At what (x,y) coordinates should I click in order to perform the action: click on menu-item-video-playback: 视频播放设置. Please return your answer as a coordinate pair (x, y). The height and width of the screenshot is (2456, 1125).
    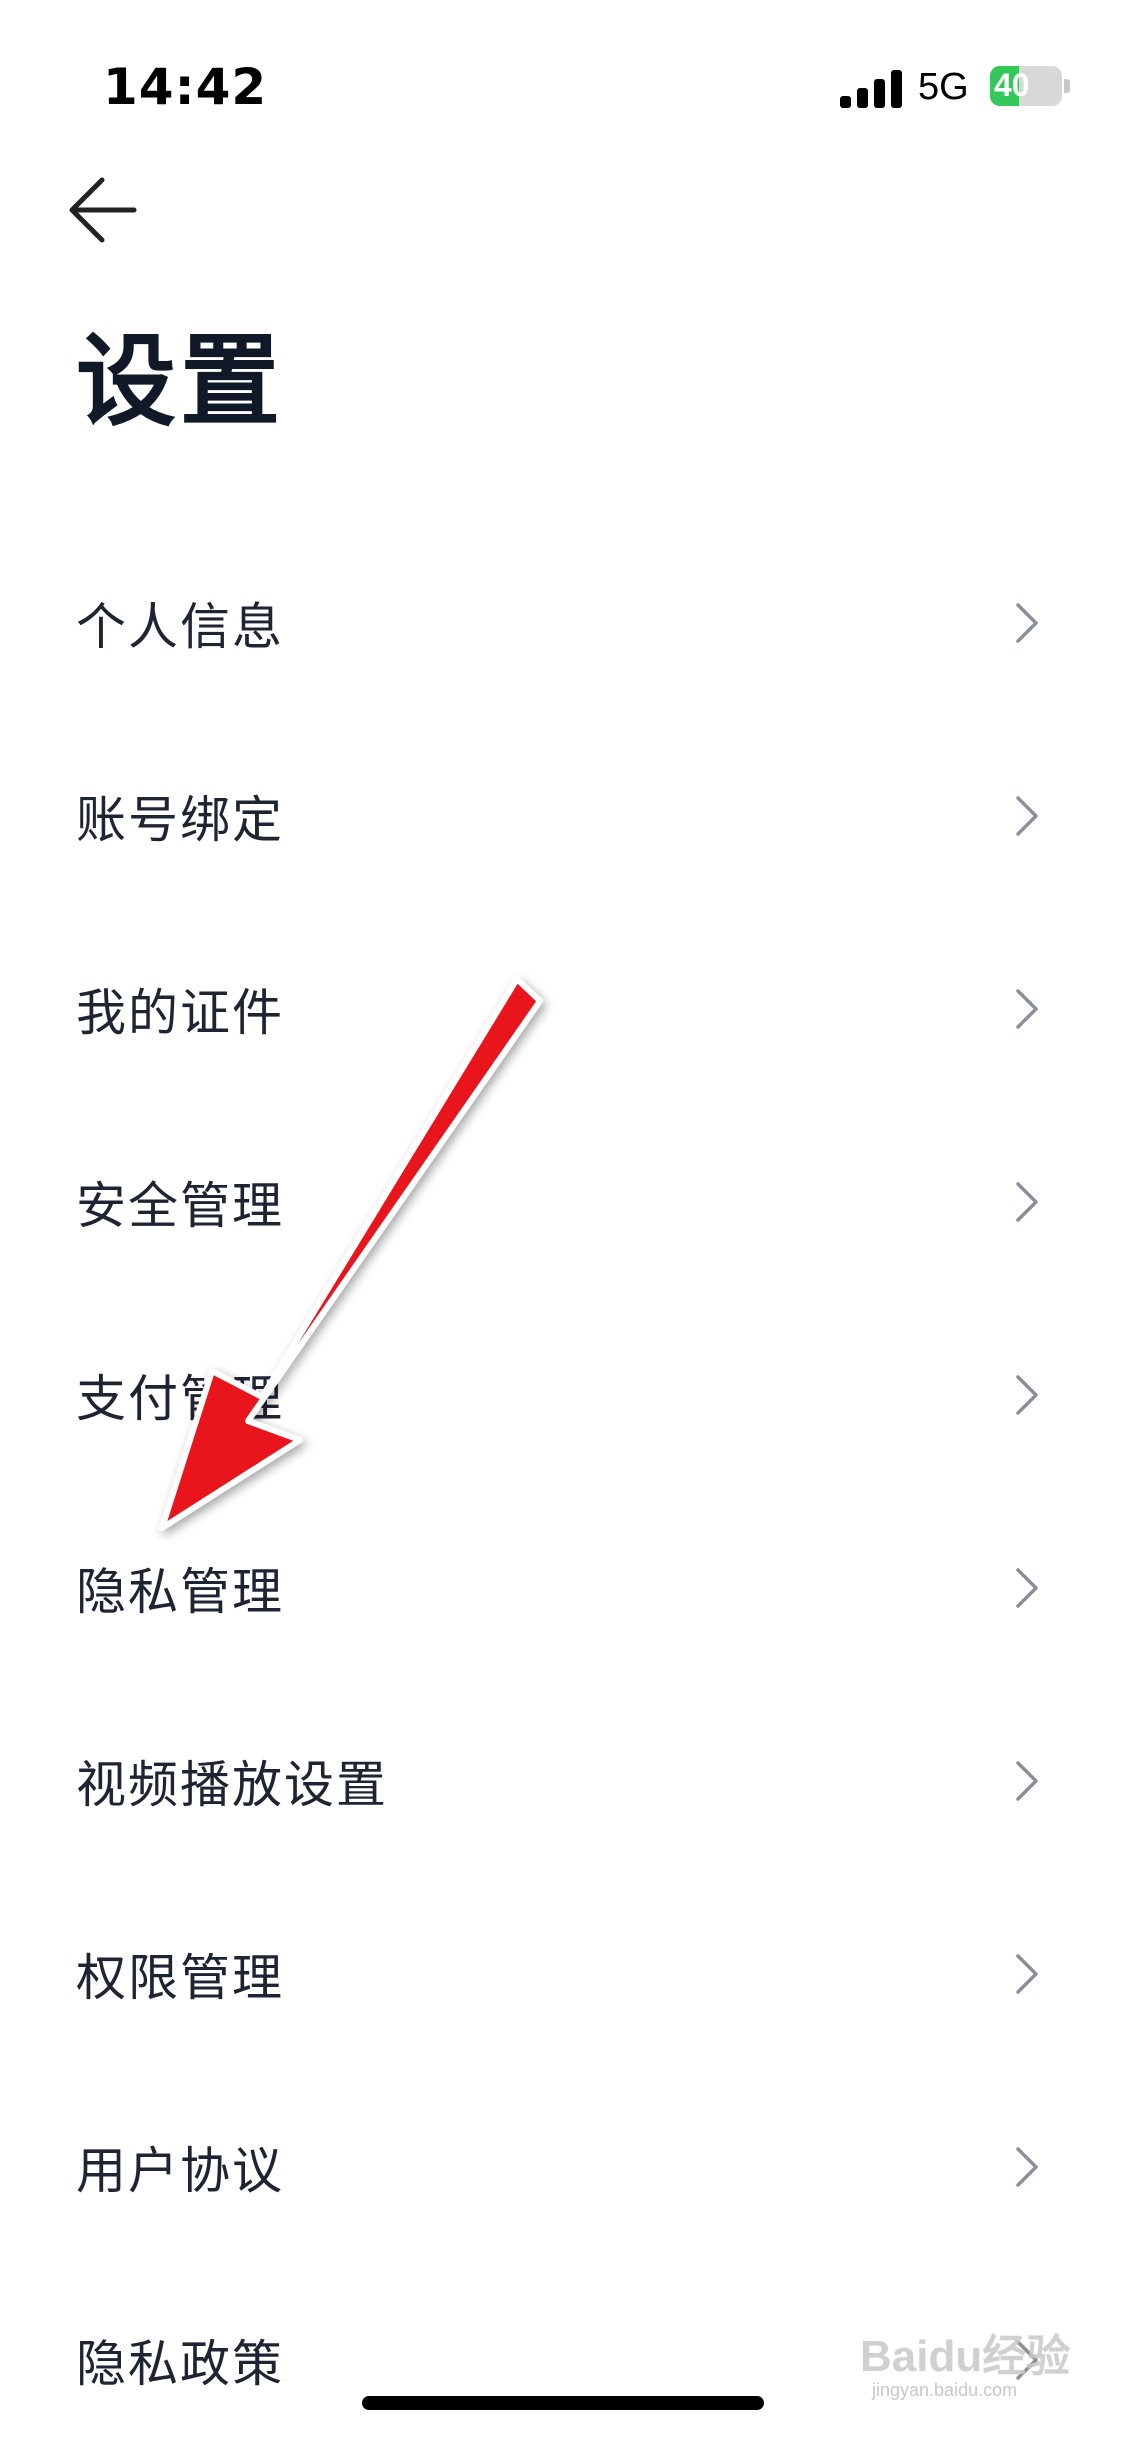
    Looking at the image, I should click on (562, 1780).